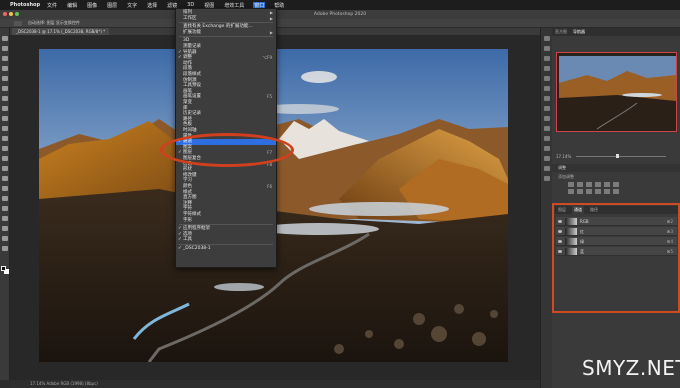 Image resolution: width=680 pixels, height=388 pixels. What do you see at coordinates (547, 138) in the screenshot?
I see `actions-panel-icon` at bounding box center [547, 138].